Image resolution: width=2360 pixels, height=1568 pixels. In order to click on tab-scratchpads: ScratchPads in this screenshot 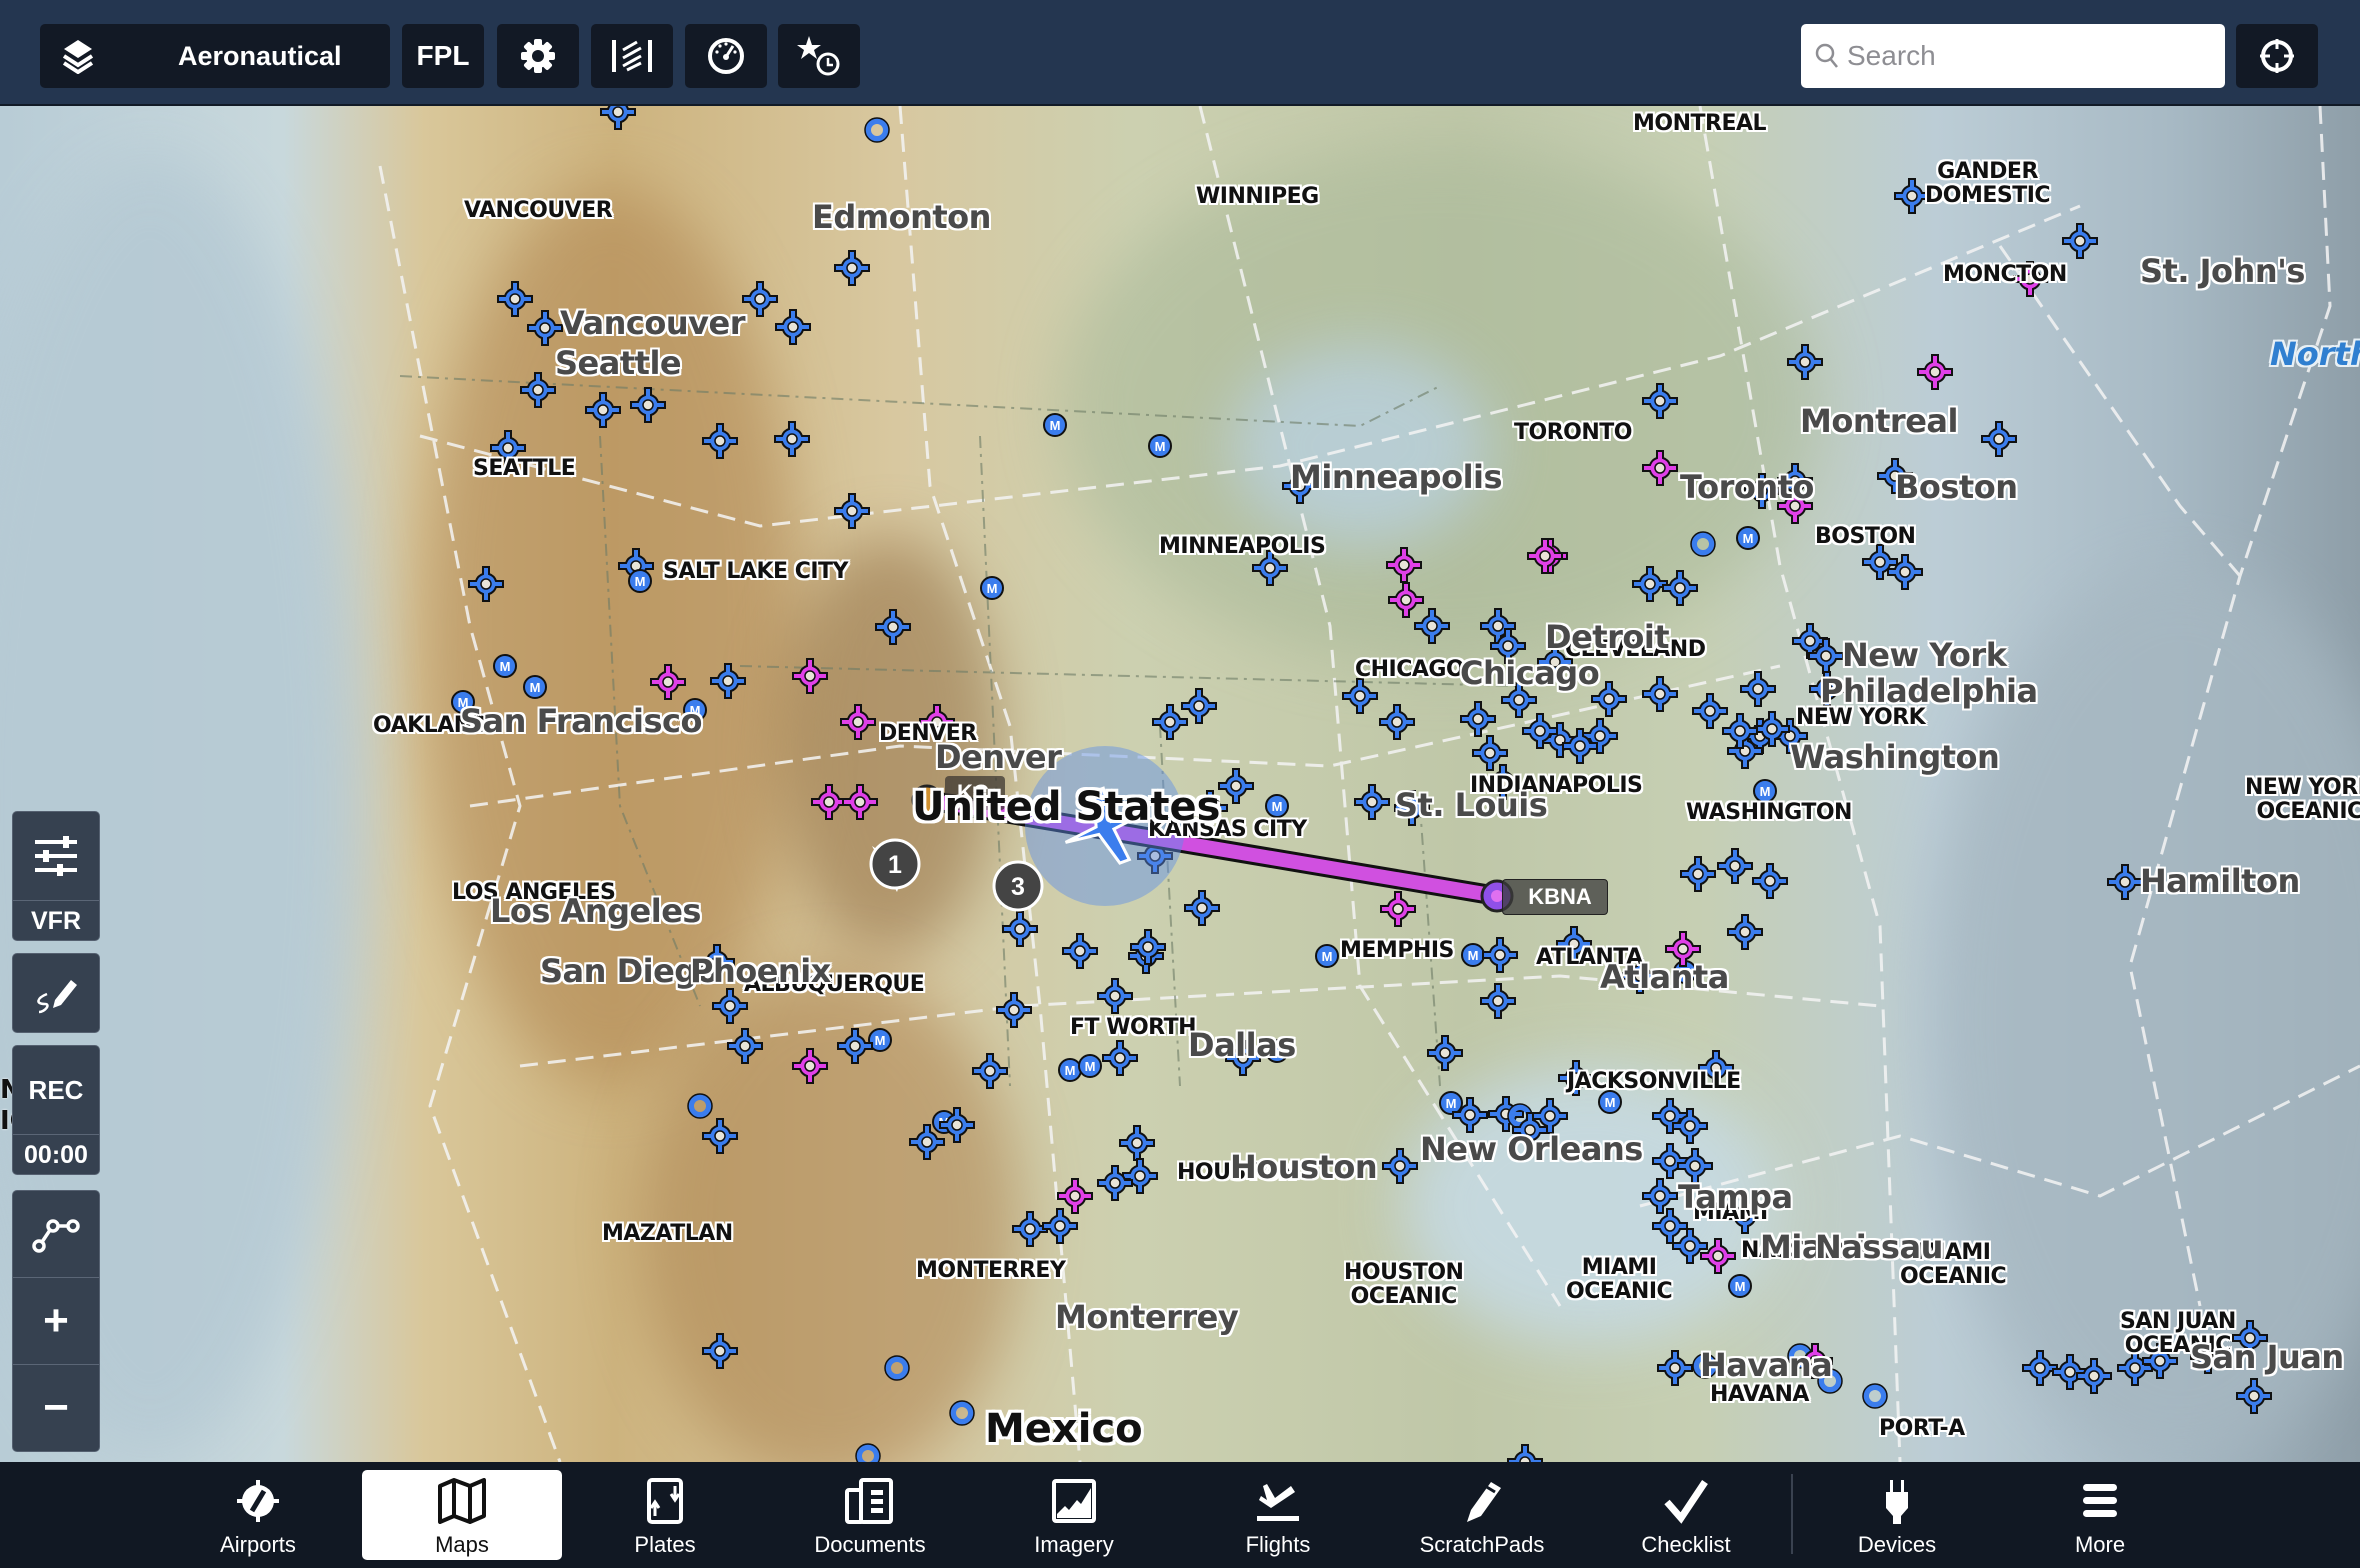, I will do `click(1482, 1515)`.